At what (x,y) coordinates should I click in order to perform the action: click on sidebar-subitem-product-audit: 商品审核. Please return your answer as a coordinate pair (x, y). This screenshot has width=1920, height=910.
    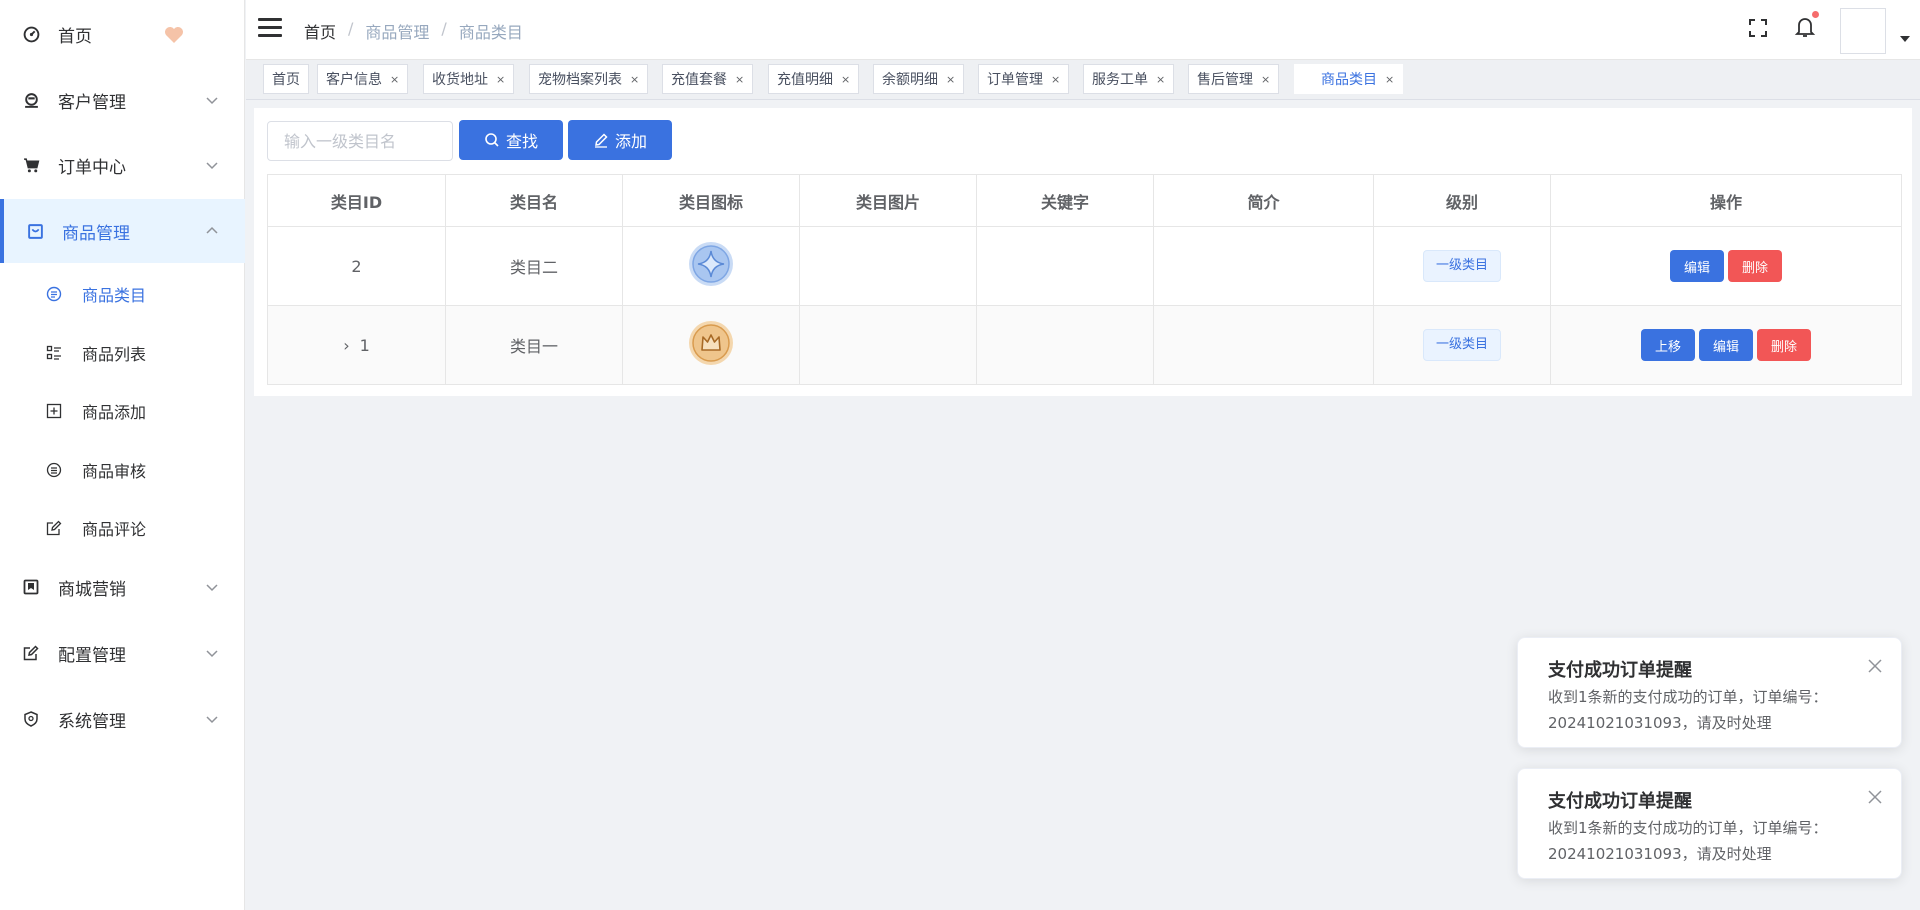
    Looking at the image, I should click on (122, 470).